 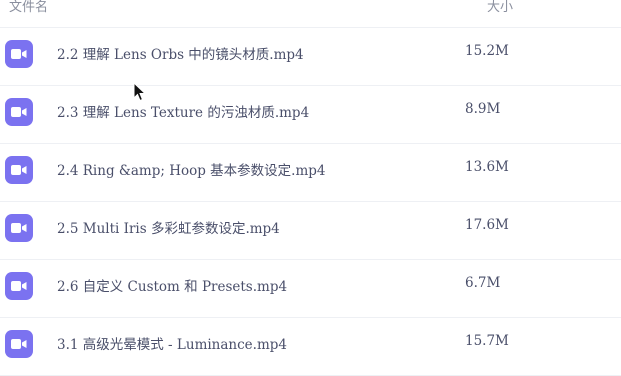 I want to click on file-size: 15.2M, so click(x=487, y=51).